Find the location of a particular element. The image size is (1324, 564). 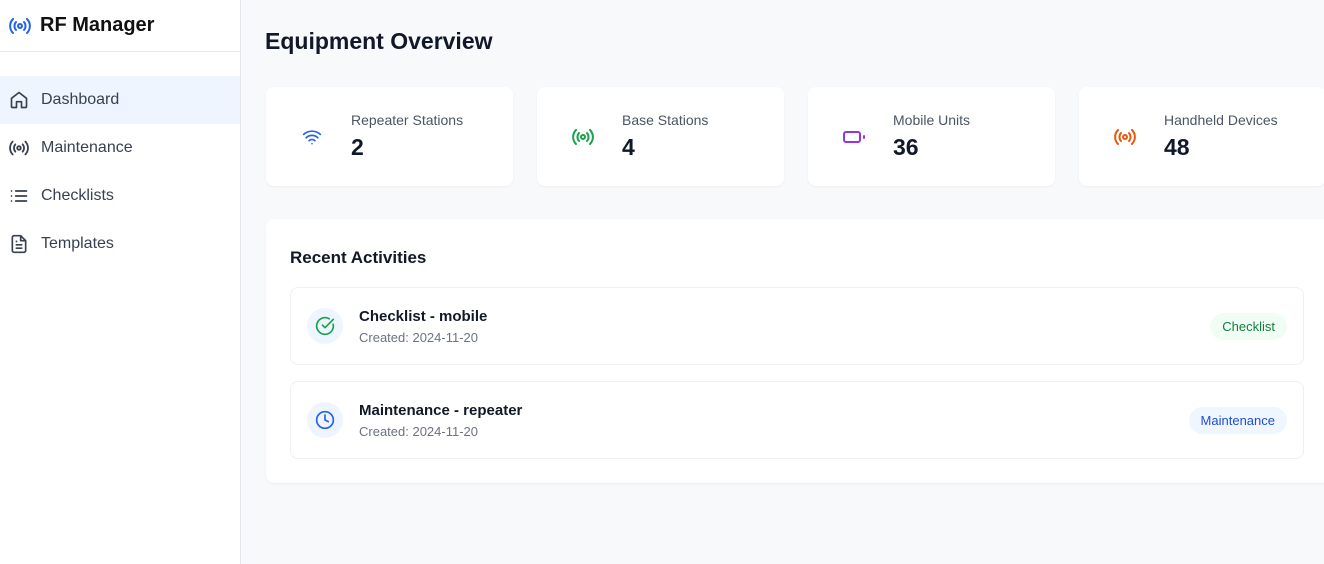

stat-card-mobile: Mobile Units 36 is located at coordinates (931, 136).